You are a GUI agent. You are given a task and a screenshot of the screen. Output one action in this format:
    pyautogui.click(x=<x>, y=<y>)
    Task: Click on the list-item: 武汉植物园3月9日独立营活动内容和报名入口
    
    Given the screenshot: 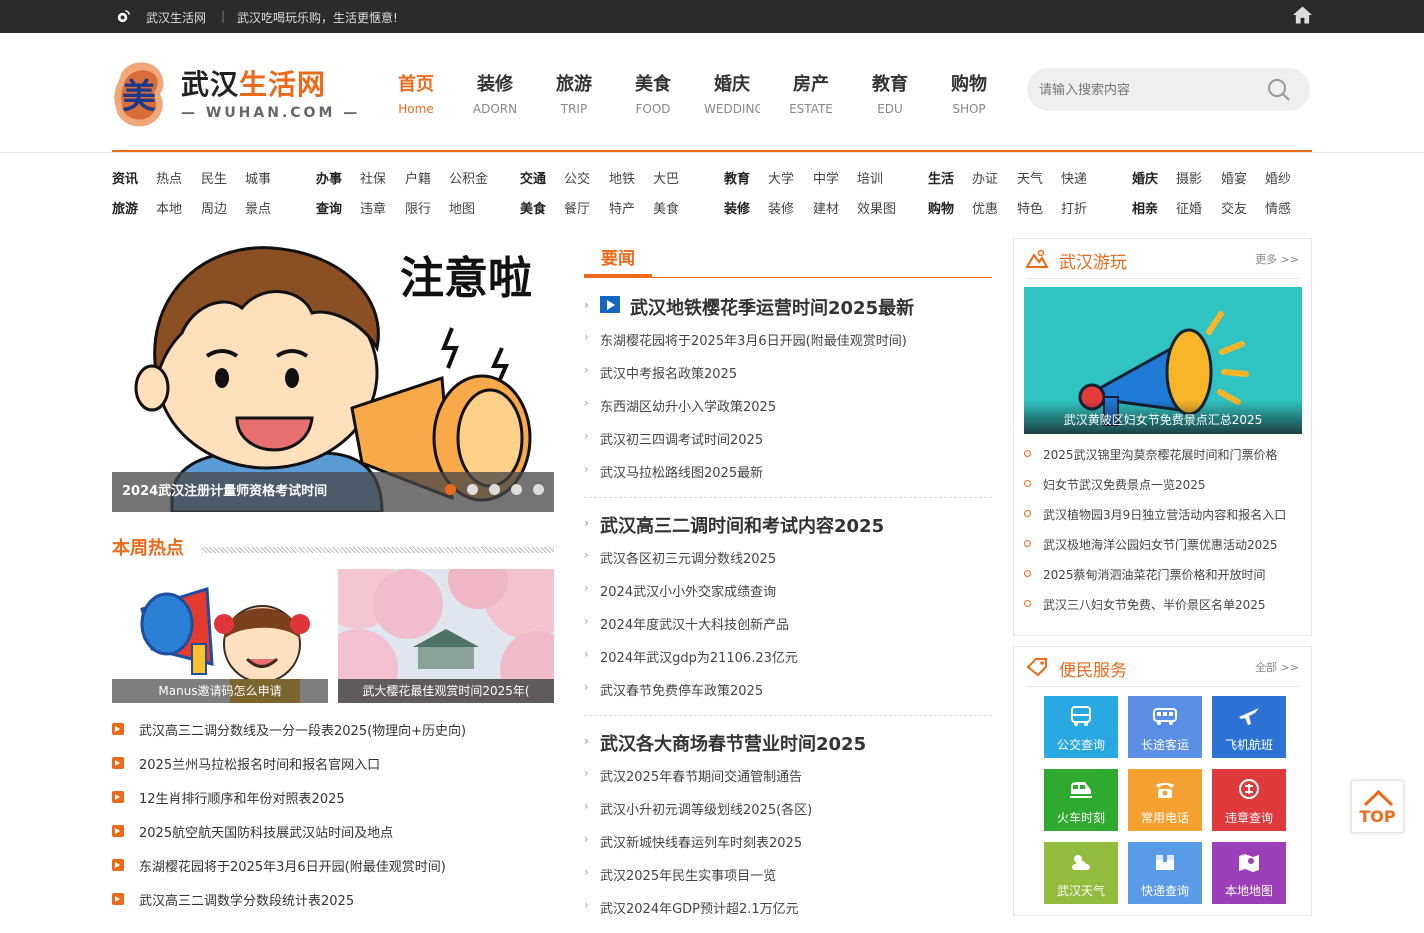 What is the action you would take?
    pyautogui.click(x=1163, y=521)
    